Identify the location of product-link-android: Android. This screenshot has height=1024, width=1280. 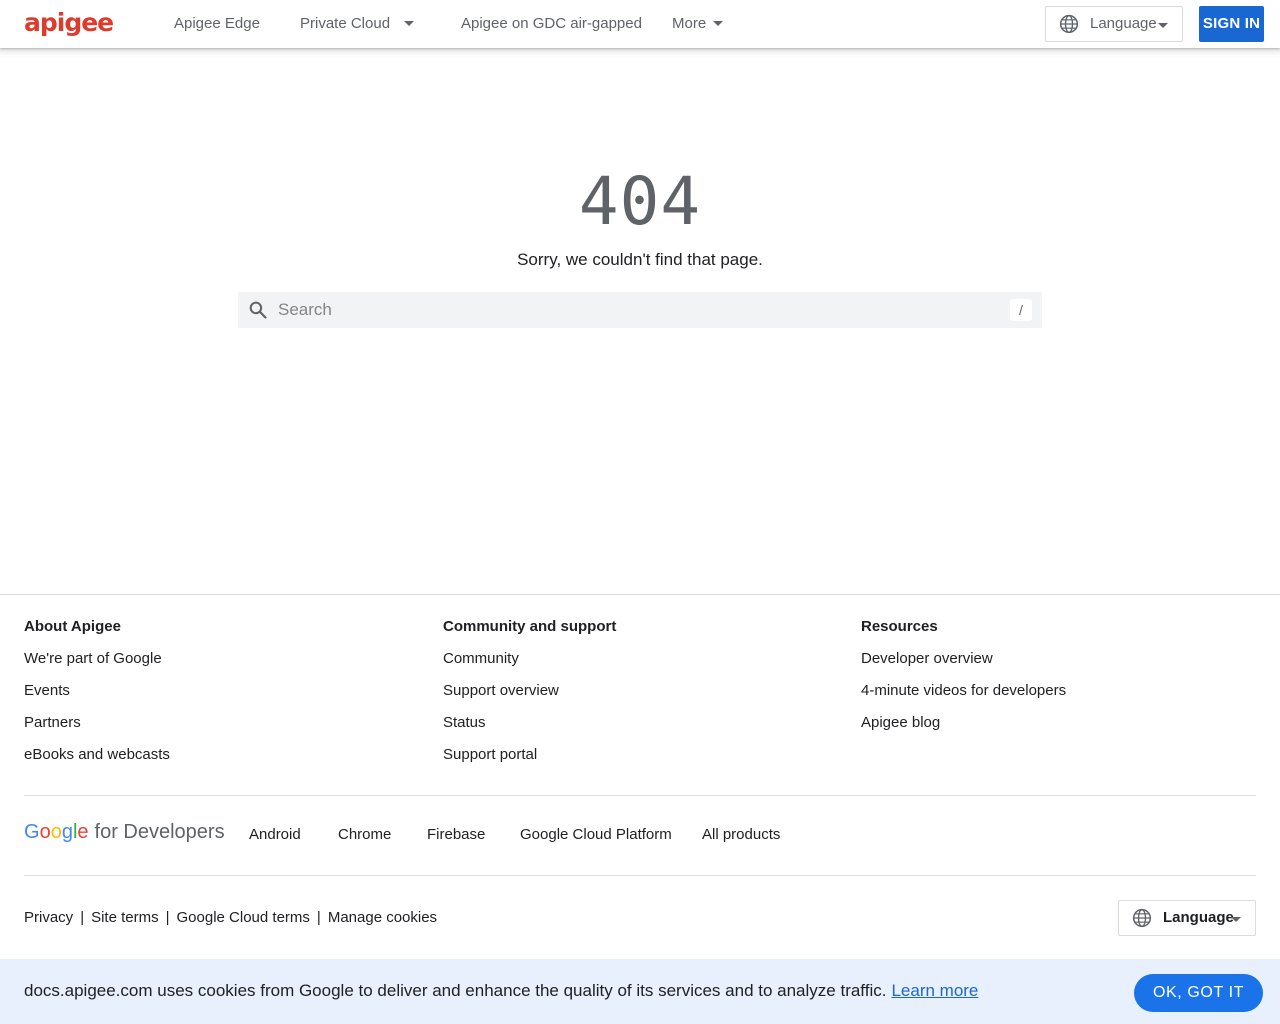
(275, 835).